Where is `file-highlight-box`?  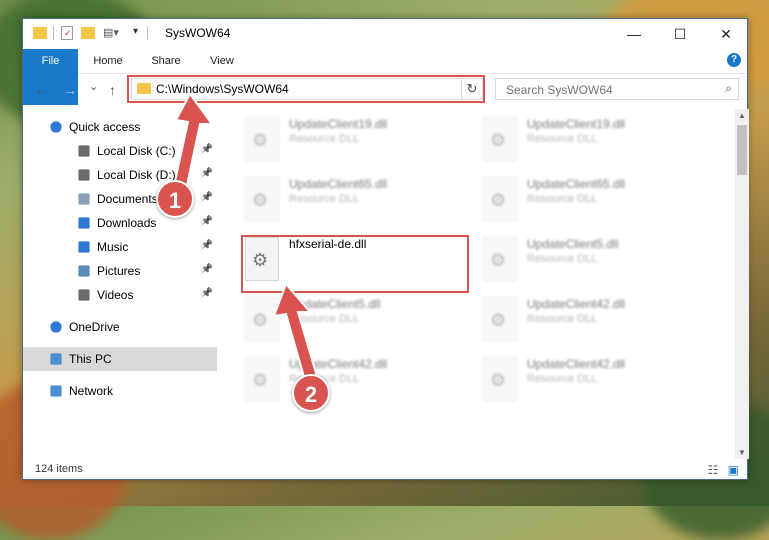 file-highlight-box is located at coordinates (355, 264).